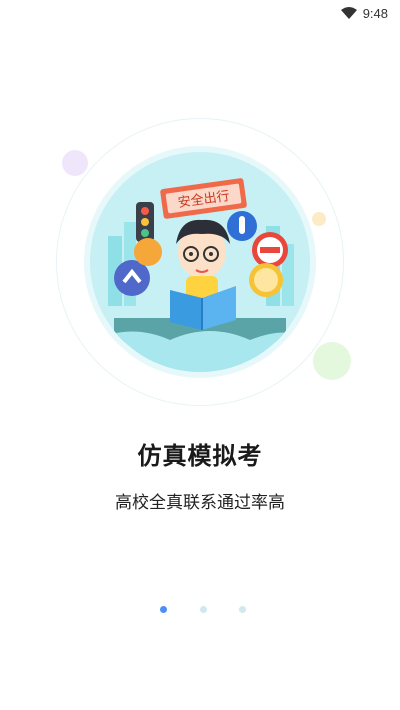 This screenshot has width=400, height=710. I want to click on onboarding-title: 仿真模拟考, so click(200, 456).